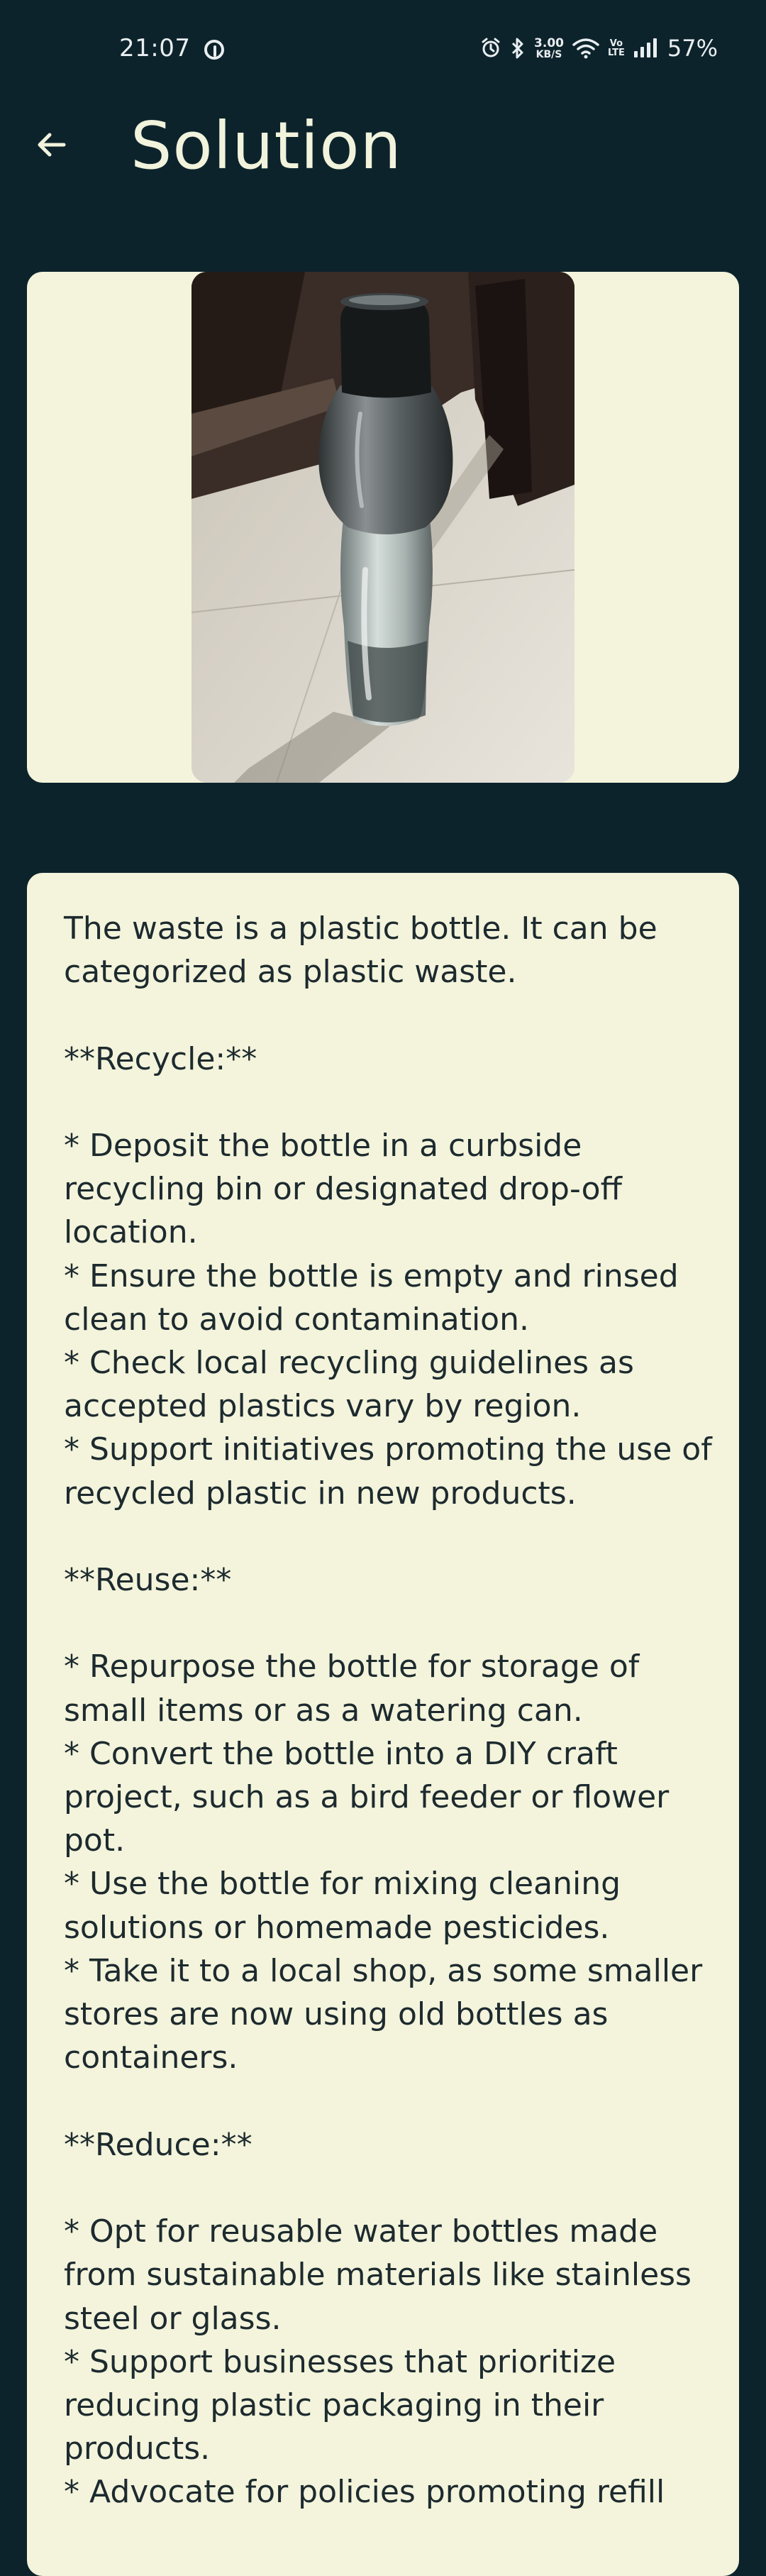 This screenshot has width=766, height=2576. Describe the element at coordinates (214, 50) in the screenshot. I see `pinterest-icon` at that location.